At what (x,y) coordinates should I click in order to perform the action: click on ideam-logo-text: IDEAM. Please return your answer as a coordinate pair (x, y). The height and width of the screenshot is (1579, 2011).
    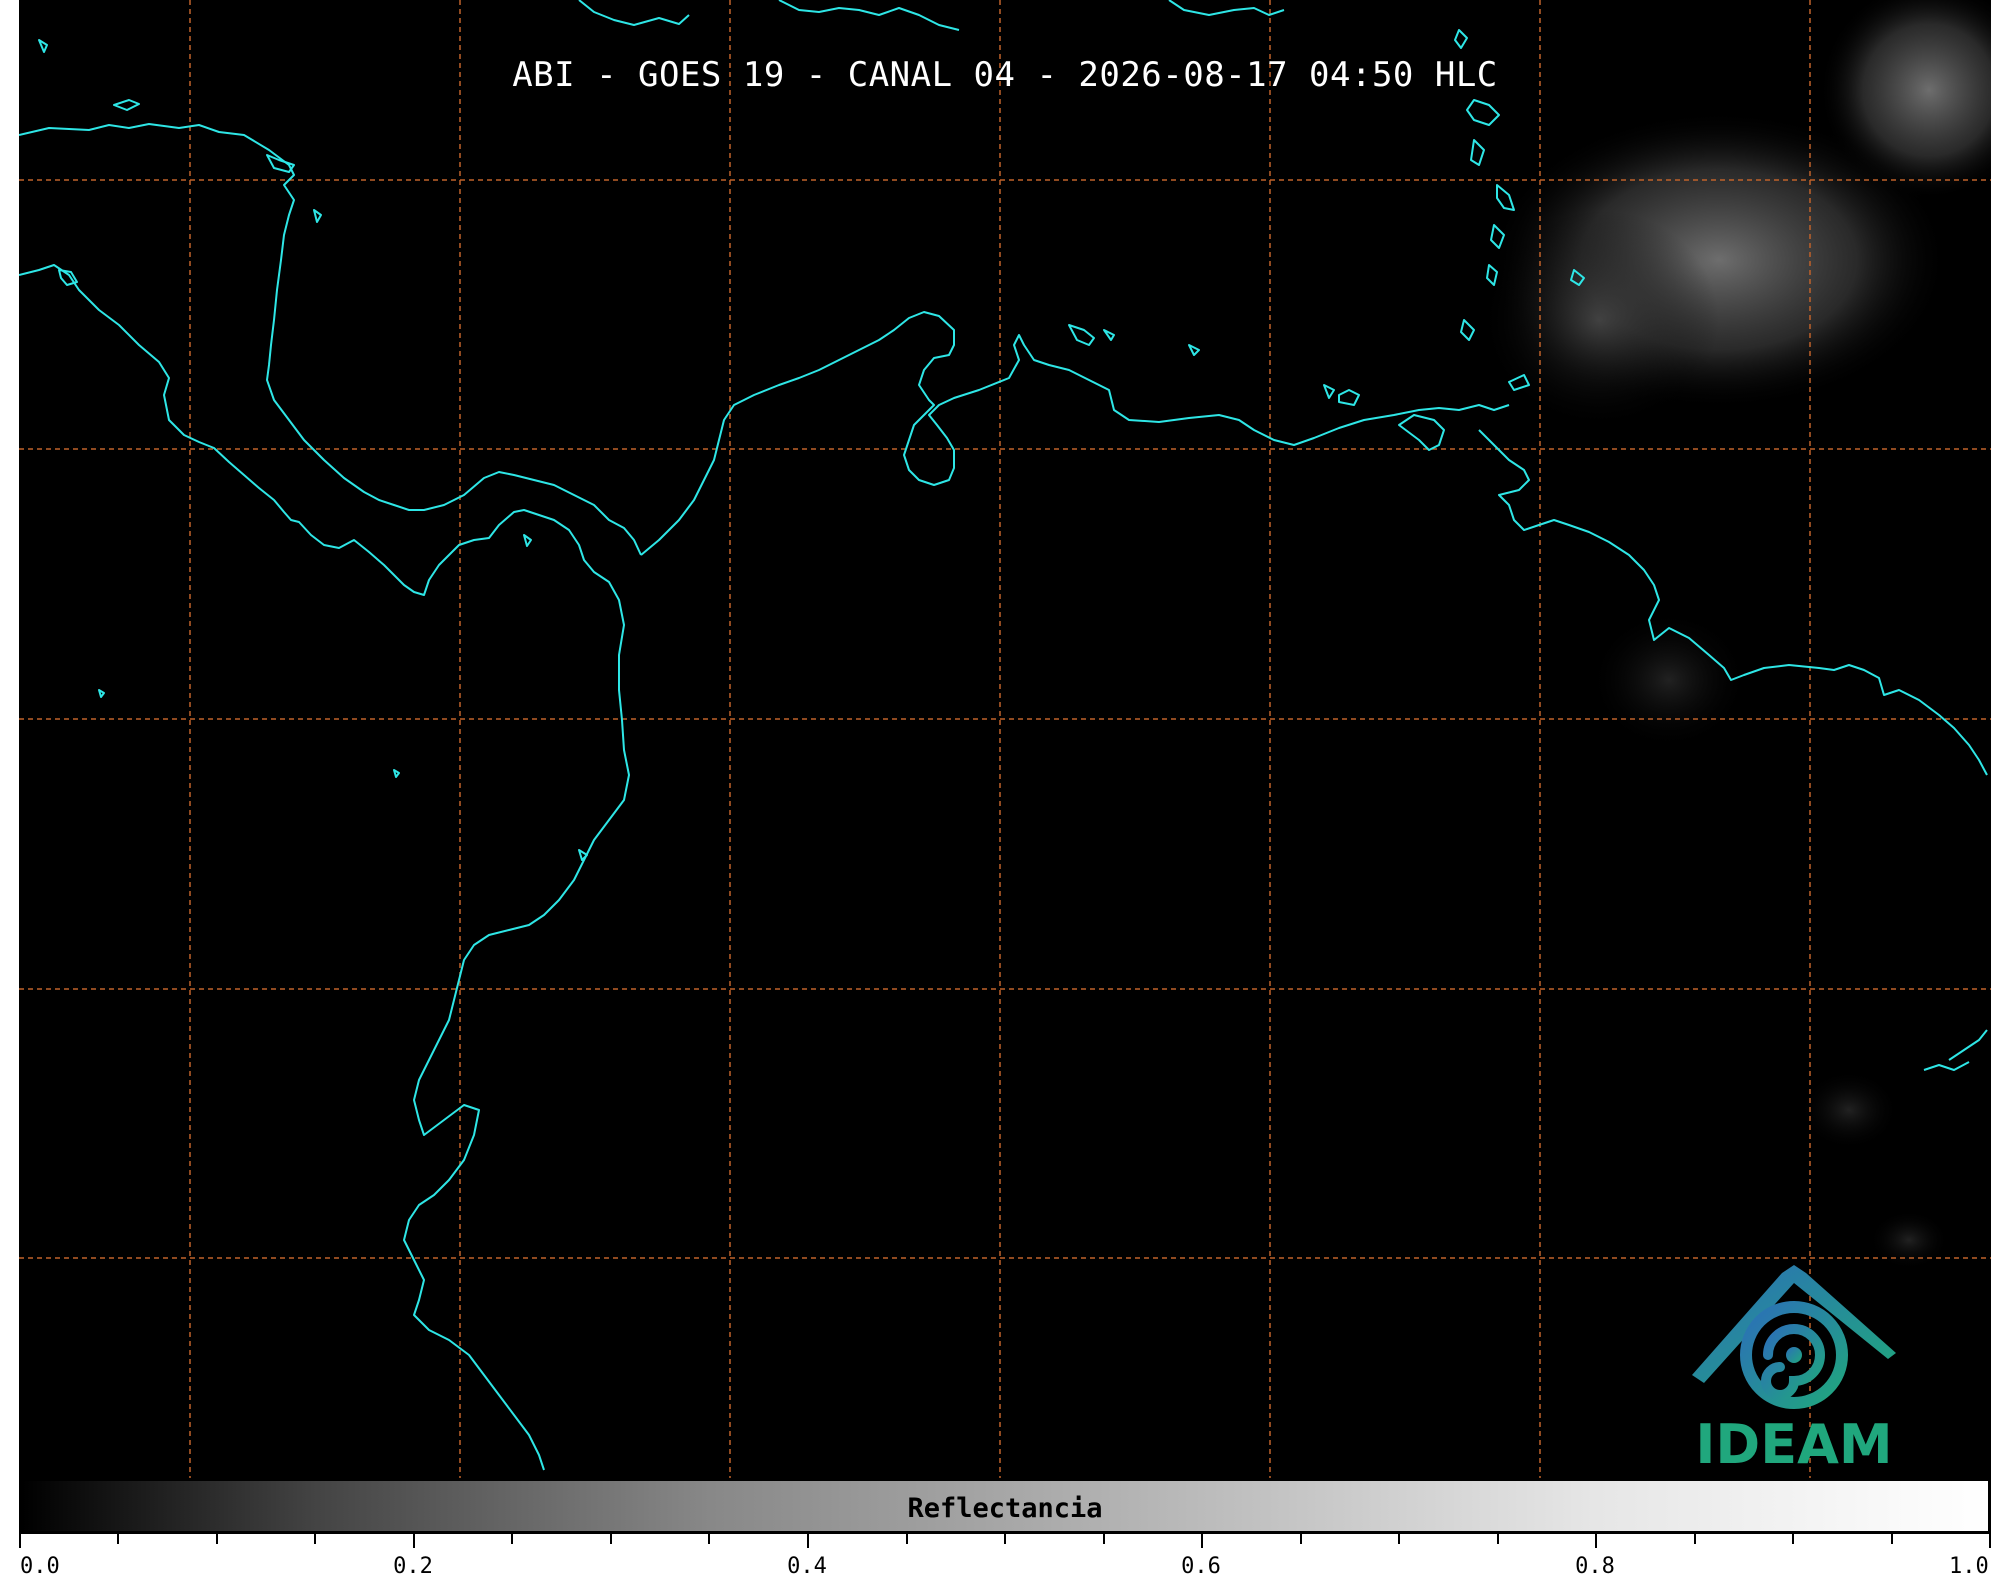
    Looking at the image, I should click on (1794, 1444).